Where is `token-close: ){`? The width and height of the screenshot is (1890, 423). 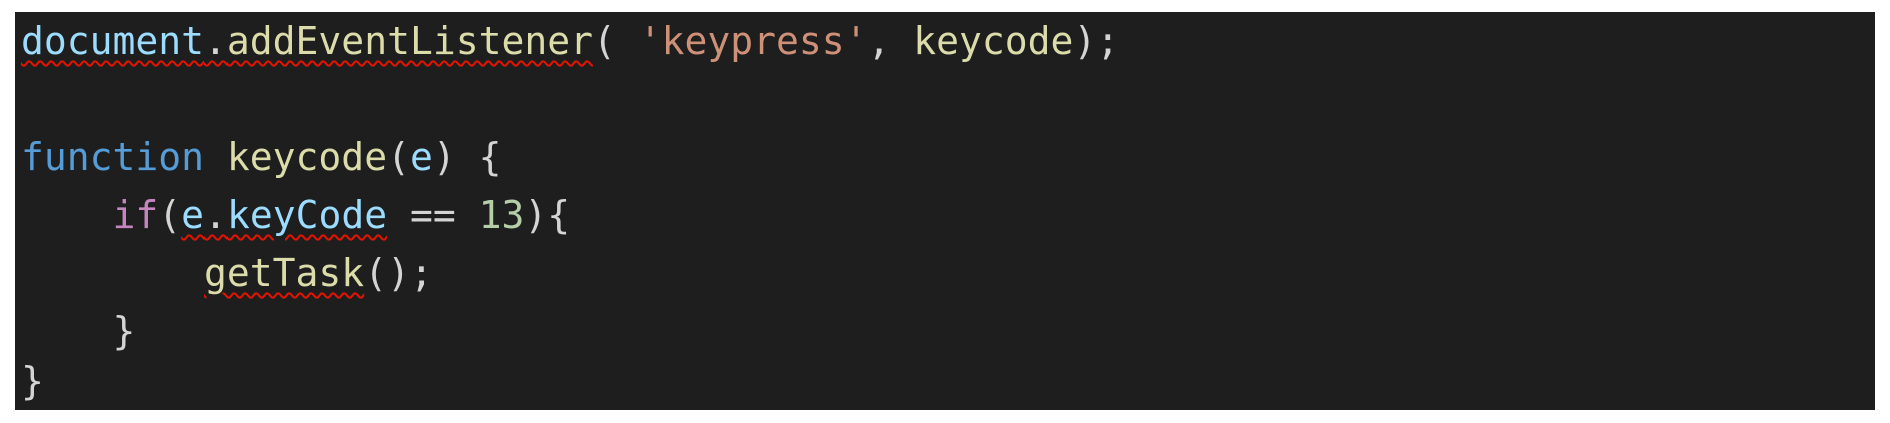
token-close: ){ is located at coordinates (547, 215).